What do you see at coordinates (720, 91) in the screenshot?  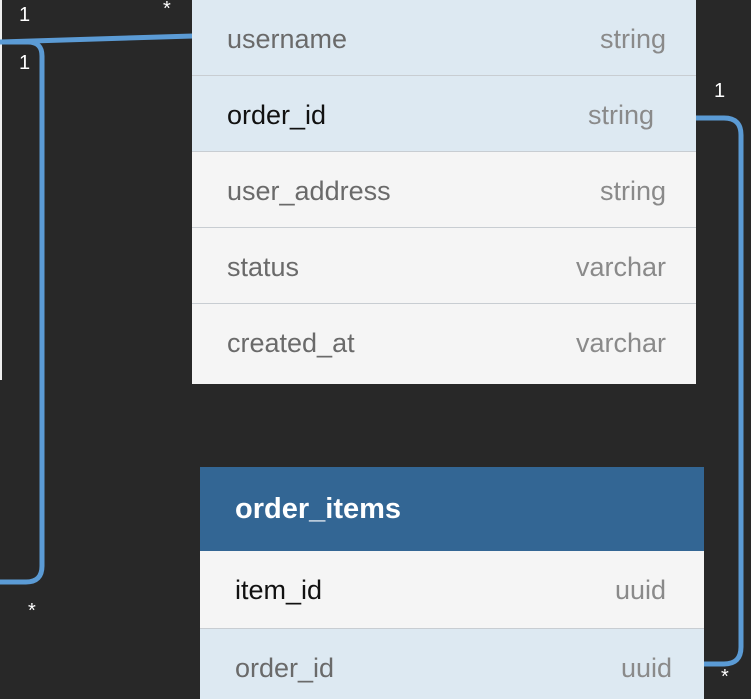 I see `orders-items-source-label: 1` at bounding box center [720, 91].